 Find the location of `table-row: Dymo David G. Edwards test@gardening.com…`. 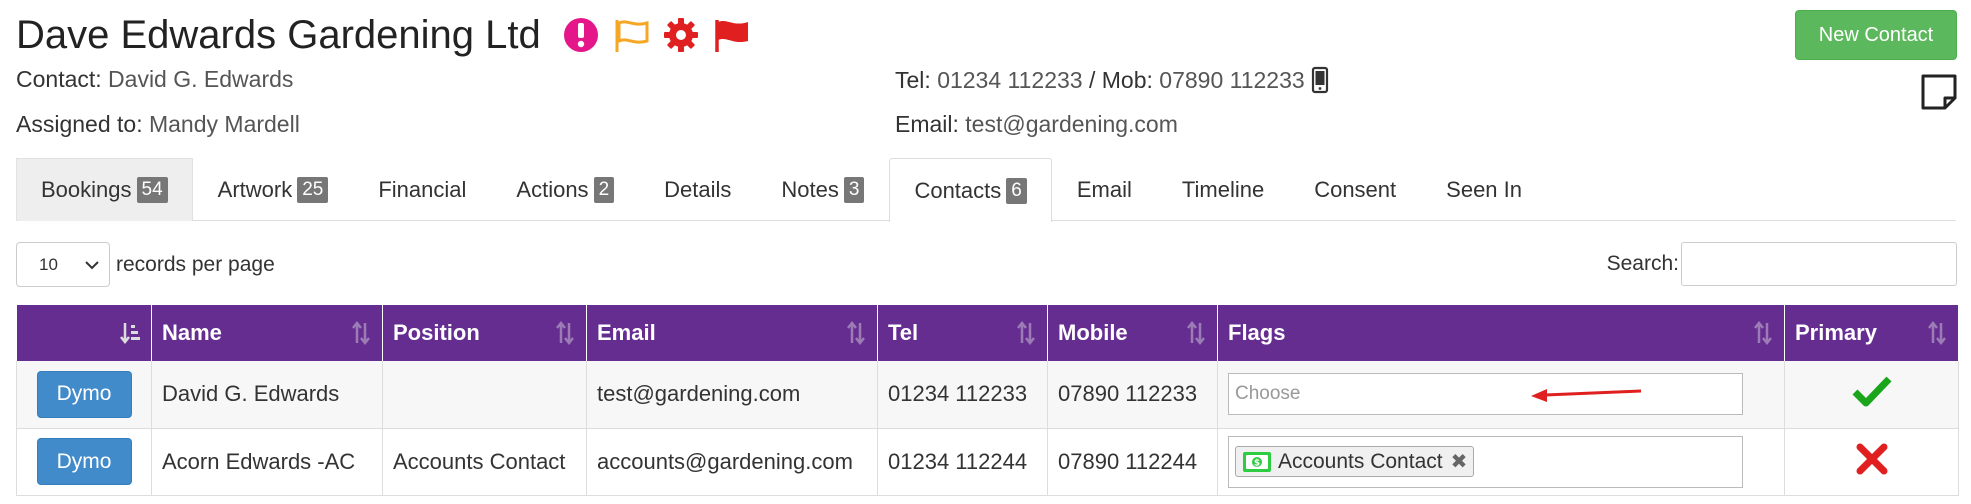

table-row: Dymo David G. Edwards test@gardening.com… is located at coordinates (987, 395).